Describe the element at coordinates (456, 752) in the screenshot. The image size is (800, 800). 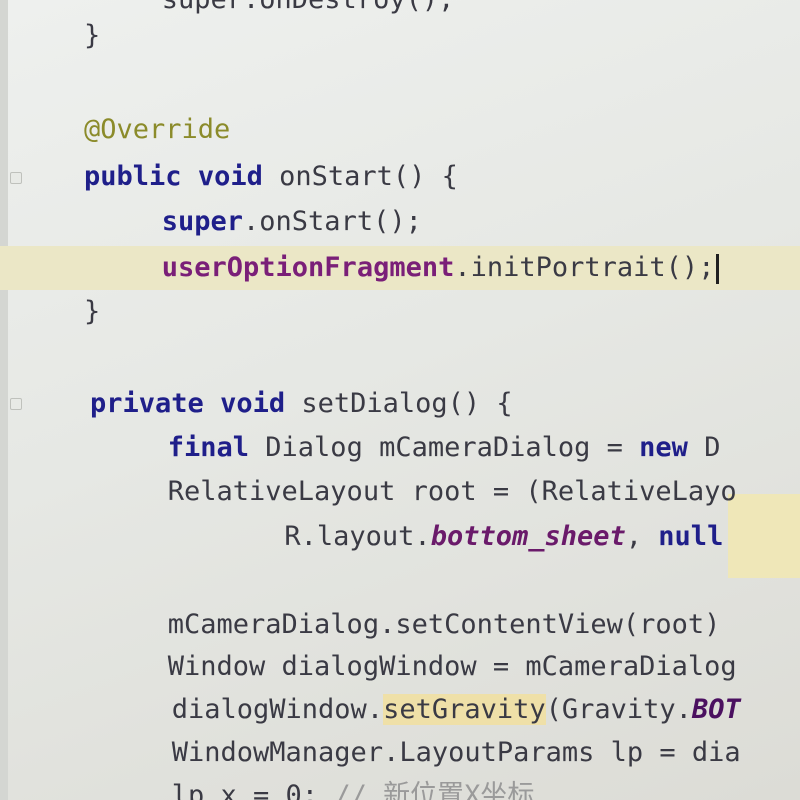
I see `code-token: WindowManager.LayoutParams lp = dia` at that location.